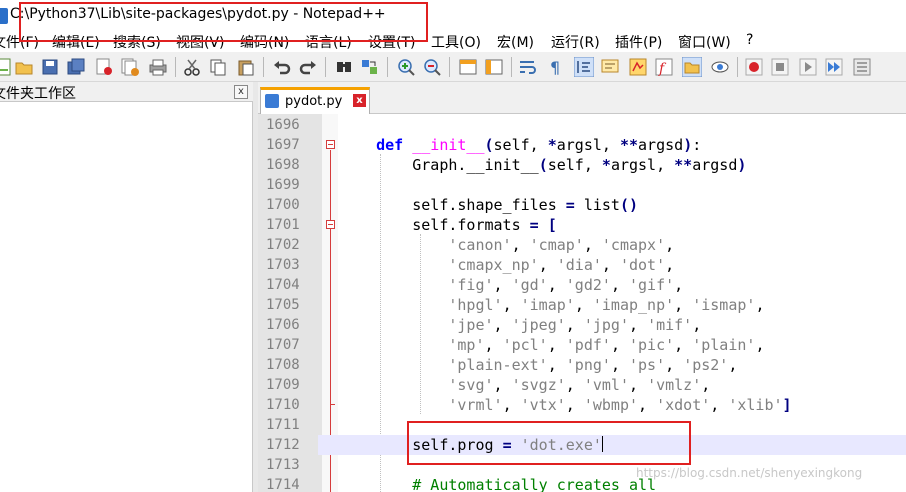 This screenshot has height=492, width=906. What do you see at coordinates (370, 67) in the screenshot?
I see `replace-icon` at bounding box center [370, 67].